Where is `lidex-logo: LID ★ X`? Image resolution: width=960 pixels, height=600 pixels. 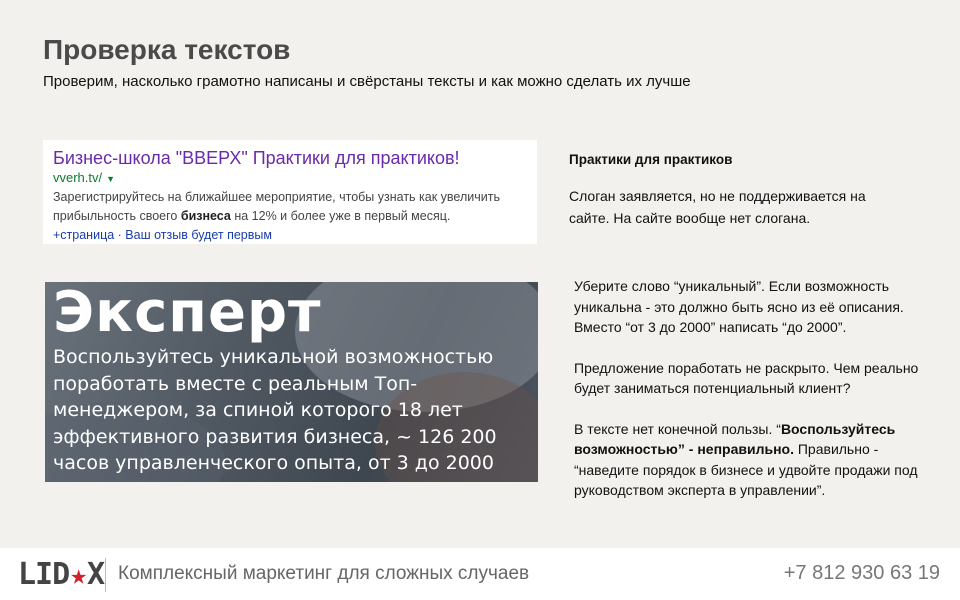 lidex-logo: LID ★ X is located at coordinates (61, 574).